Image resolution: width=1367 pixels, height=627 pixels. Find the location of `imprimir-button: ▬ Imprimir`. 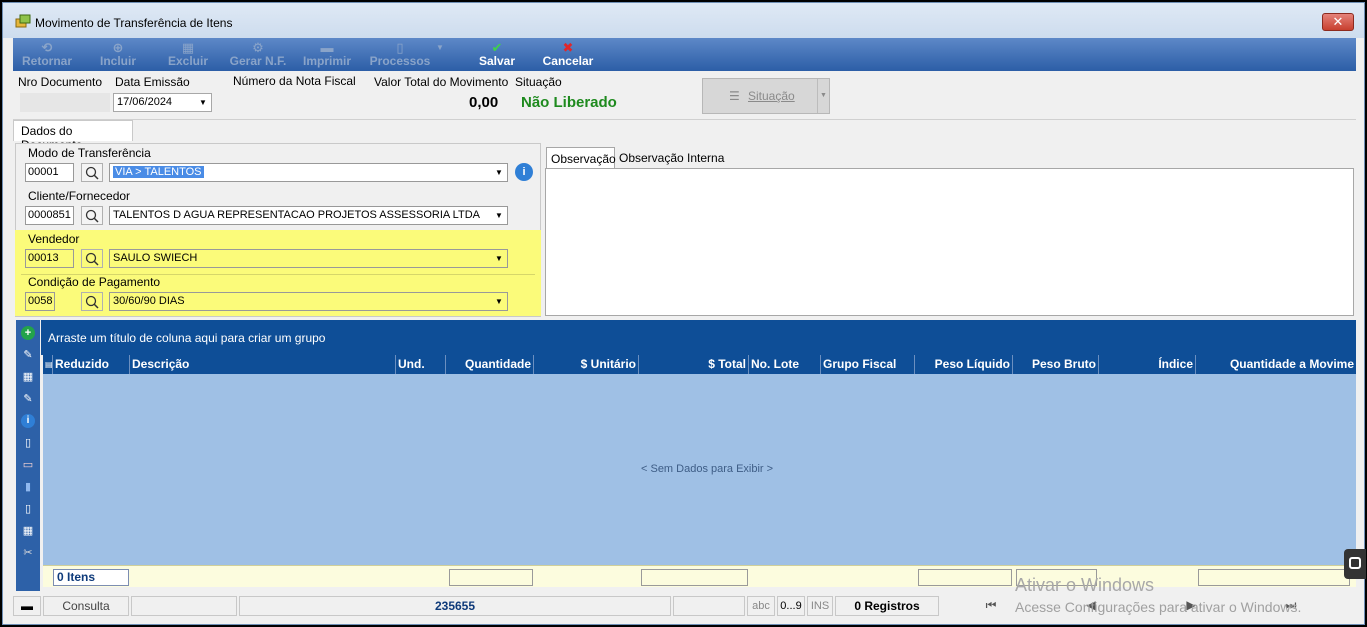

imprimir-button: ▬ Imprimir is located at coordinates (327, 55).